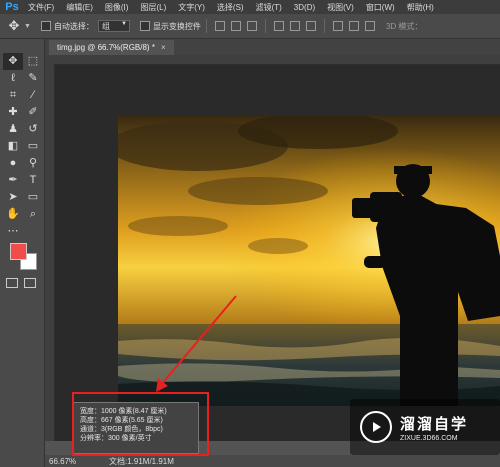 Image resolution: width=500 pixels, height=467 pixels. I want to click on watermark-url: ZIXUE.3D66.COM, so click(429, 438).